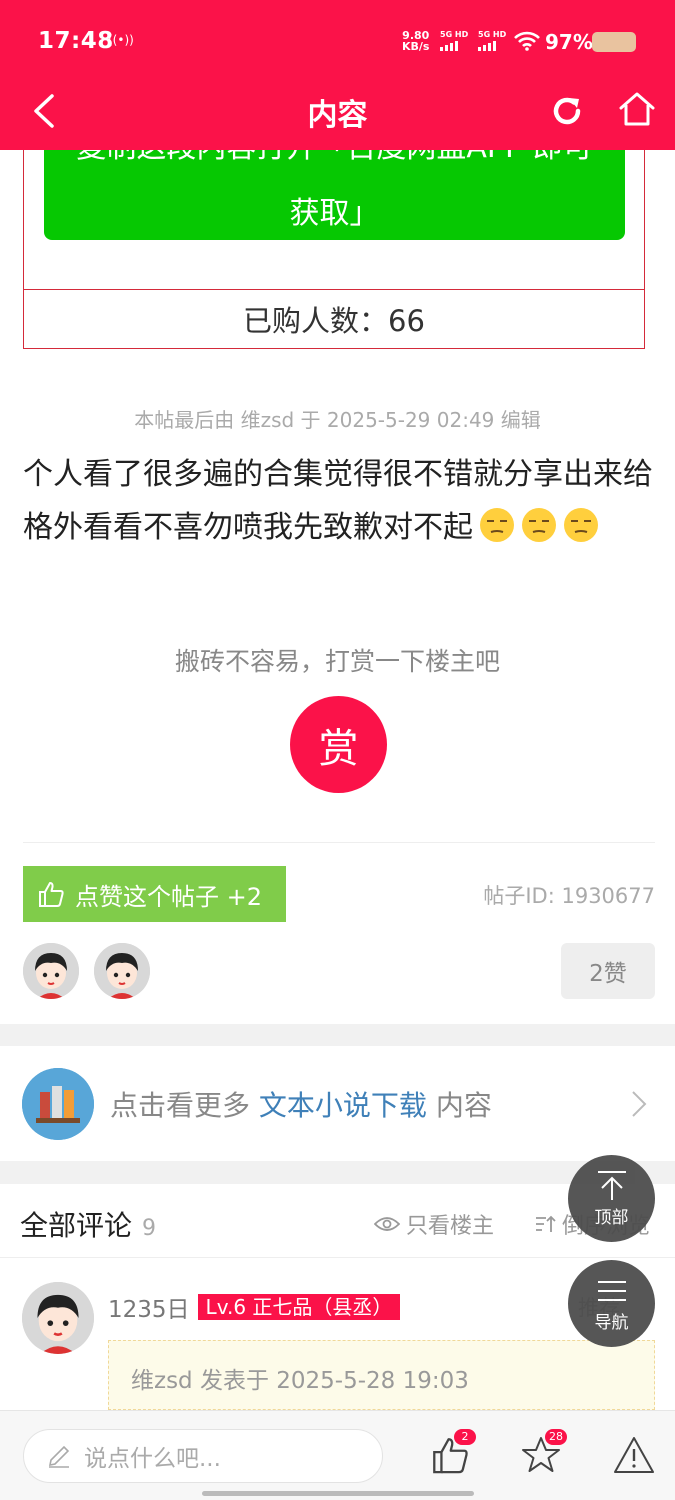 This screenshot has height=1500, width=675. Describe the element at coordinates (434, 1224) in the screenshot. I see `only-op-button: 只看楼主` at that location.